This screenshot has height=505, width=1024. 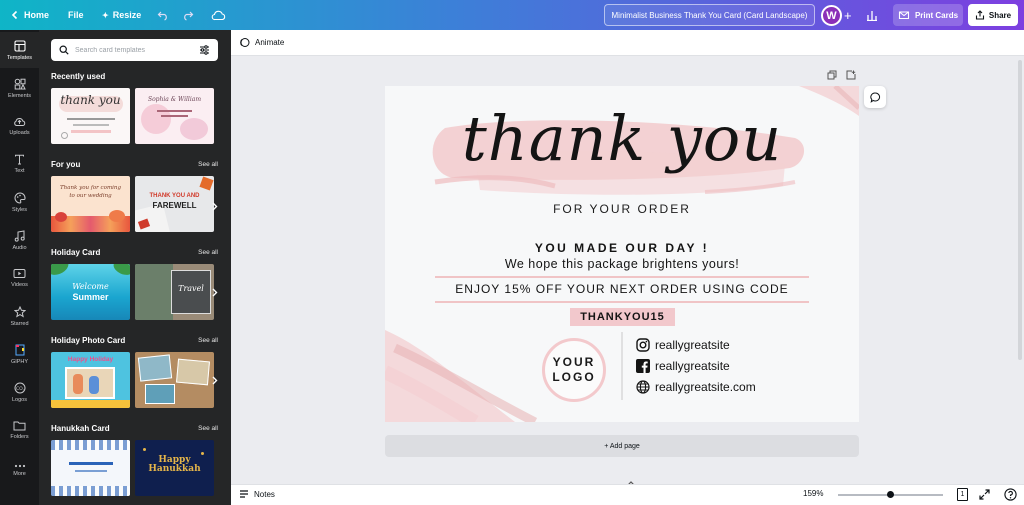 I want to click on template-thumbnail: Sophia & William, so click(x=174, y=116).